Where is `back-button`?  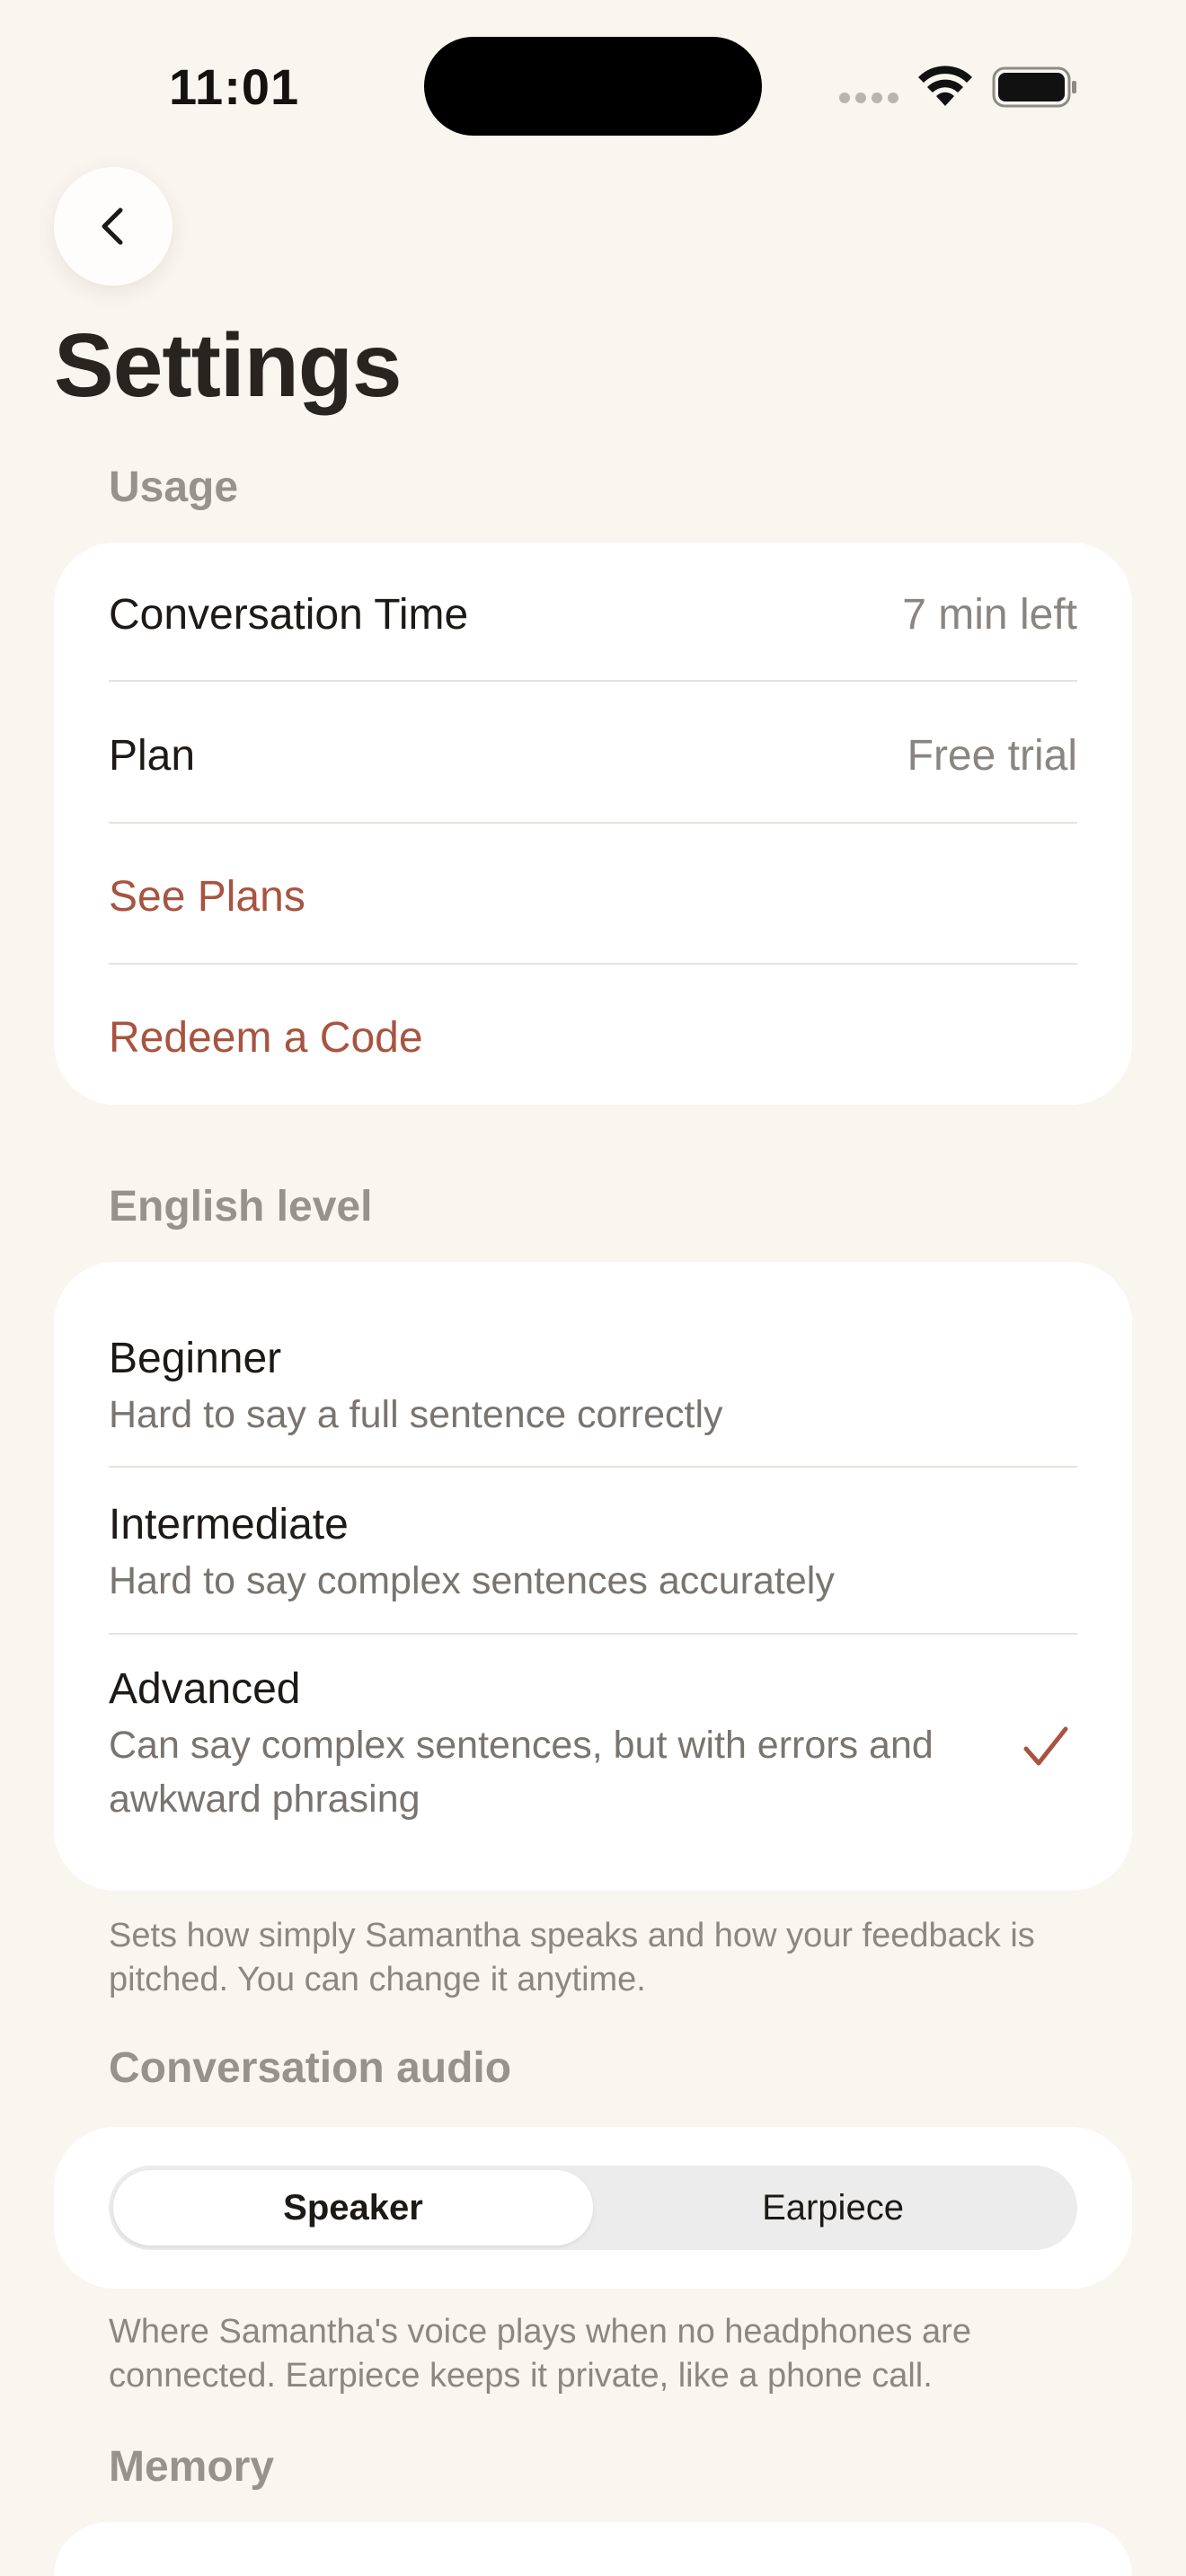
back-button is located at coordinates (113, 226).